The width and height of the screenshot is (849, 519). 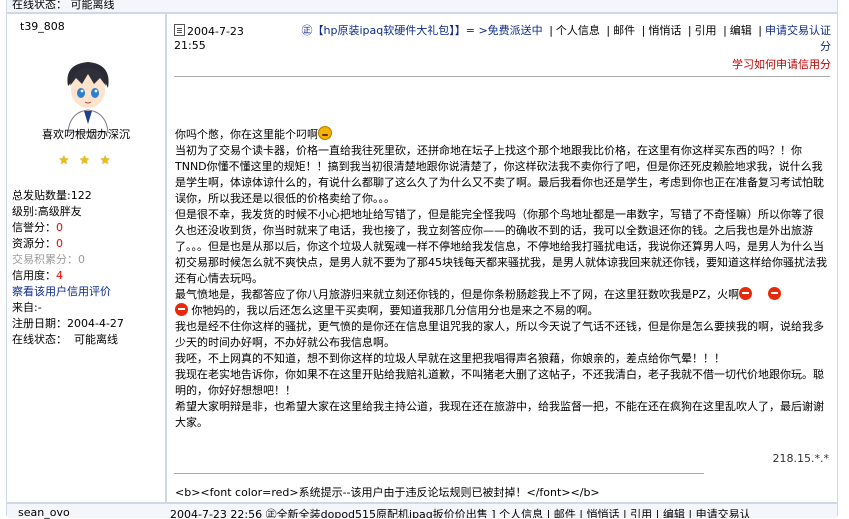 I want to click on post-icon, so click(x=179, y=30).